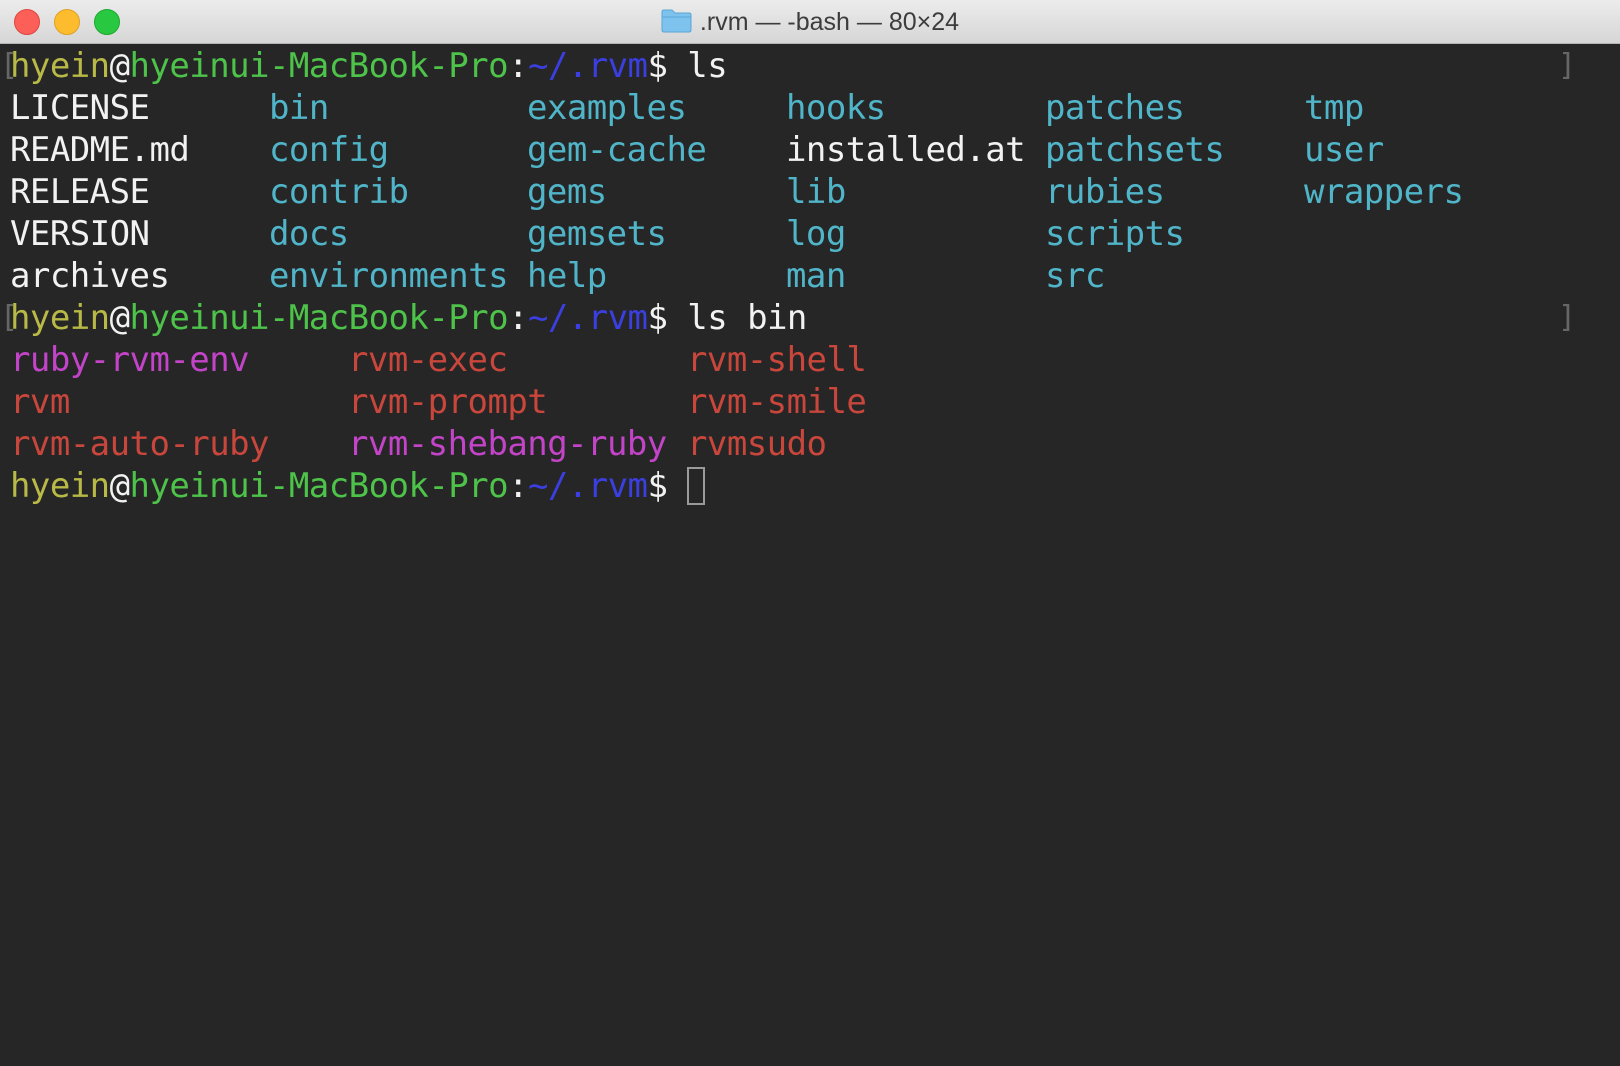 The height and width of the screenshot is (1066, 1620). What do you see at coordinates (1344, 150) in the screenshot?
I see `directory-entry: user` at bounding box center [1344, 150].